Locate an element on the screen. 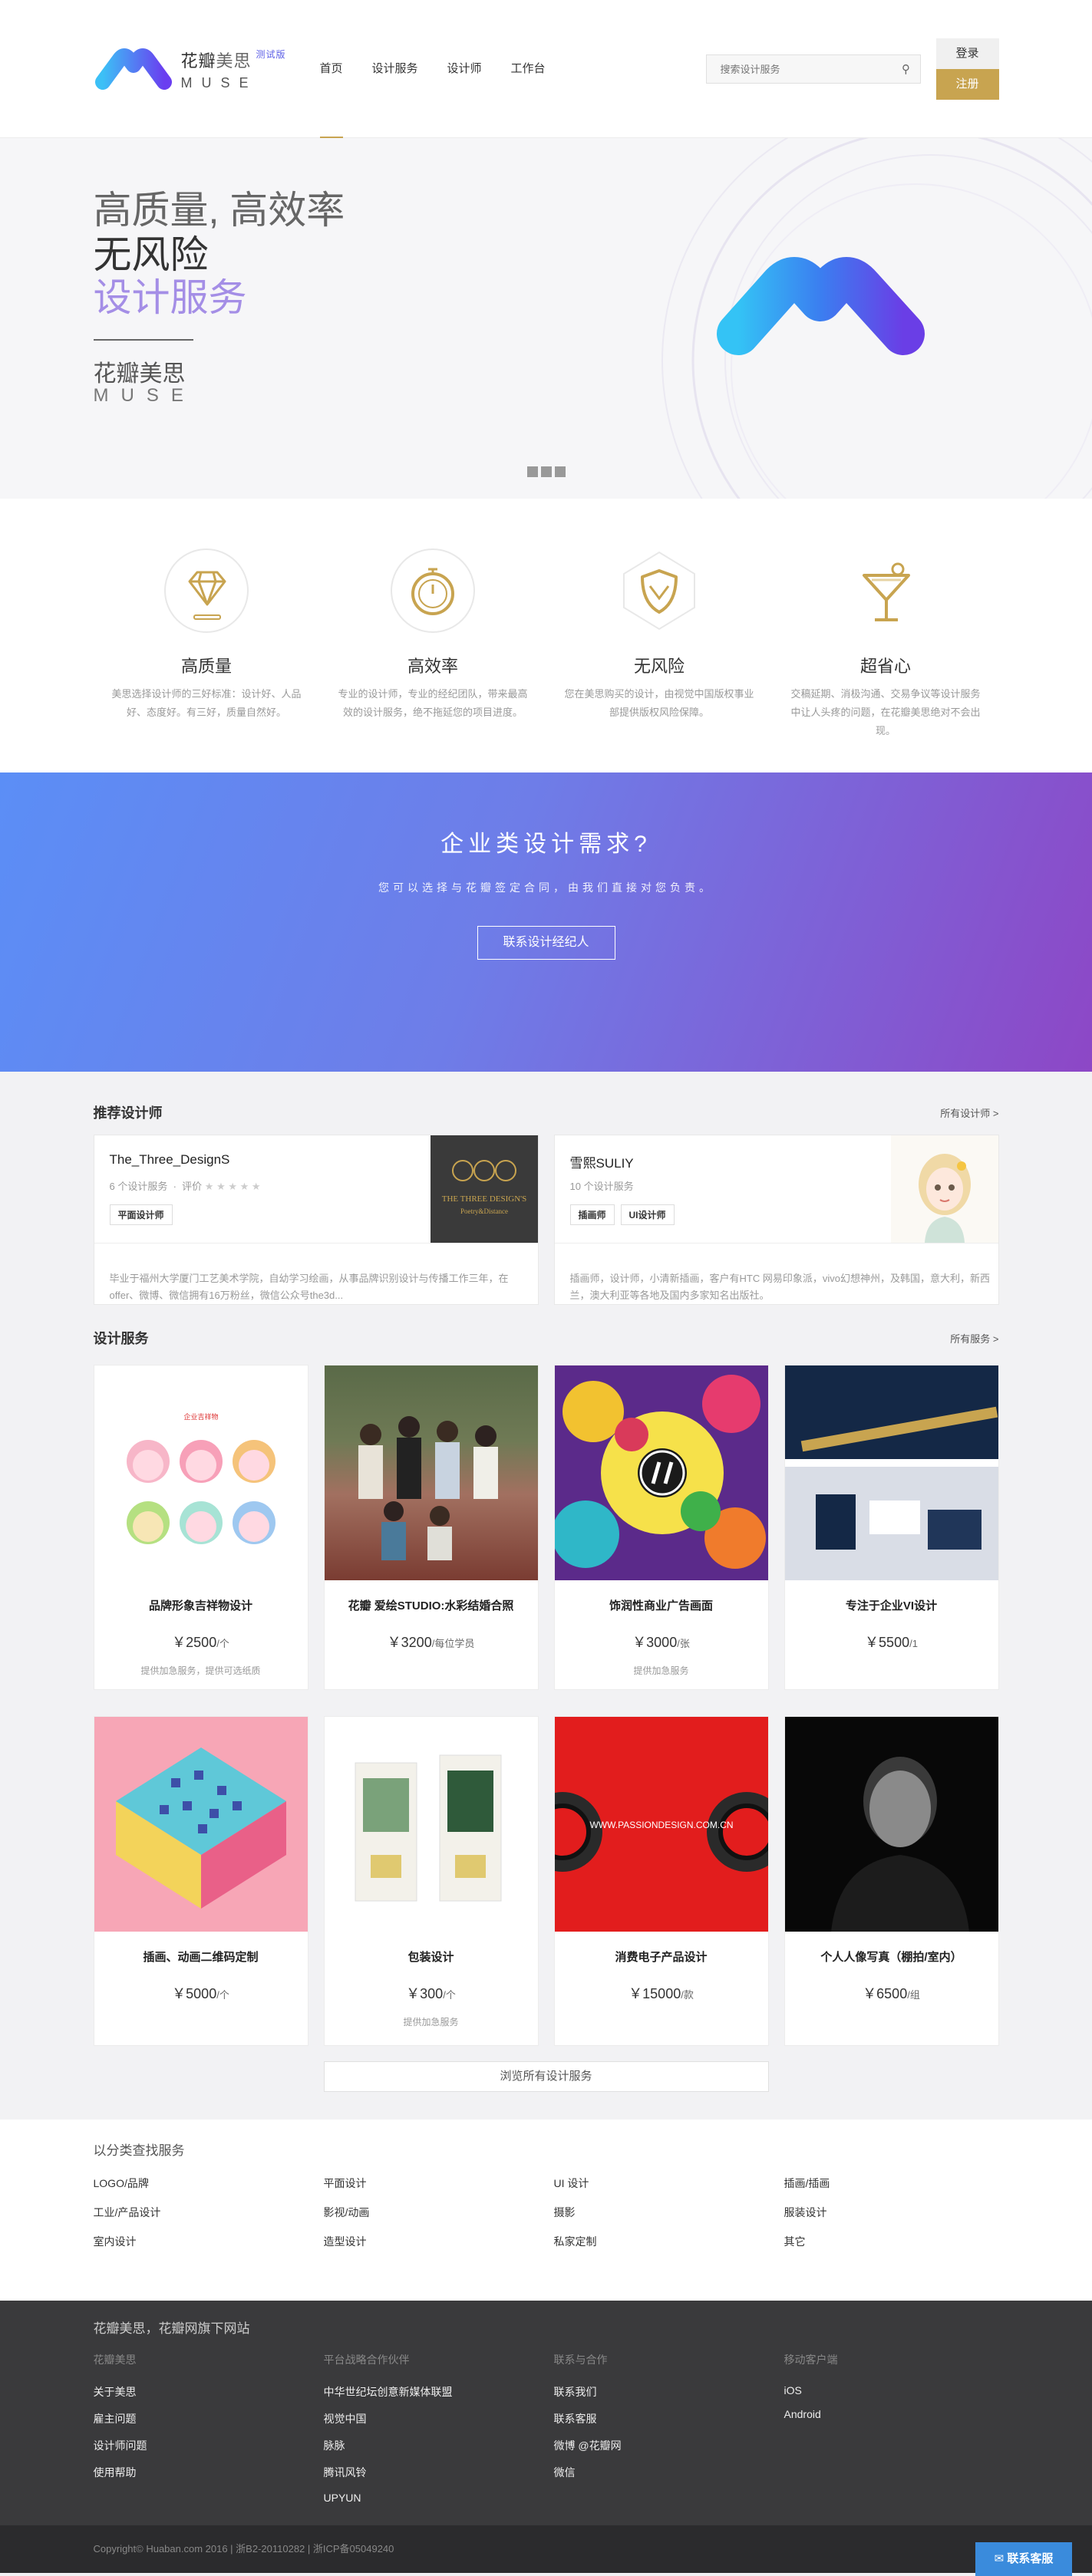 The image size is (1092, 2576). logo: 花瓣美思 测试版 MUSE is located at coordinates (207, 69).